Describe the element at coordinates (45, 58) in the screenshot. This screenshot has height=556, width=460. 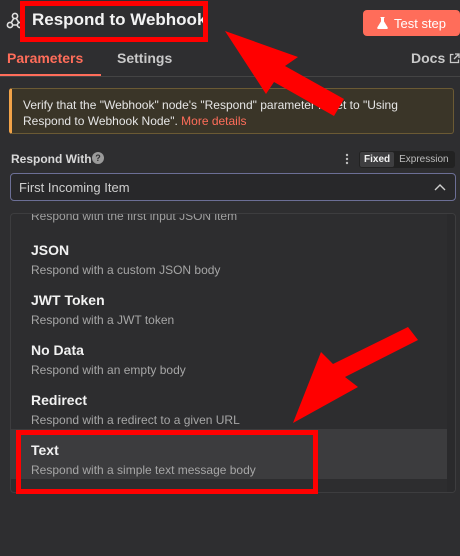
I see `tab-parameters: Parameters` at that location.